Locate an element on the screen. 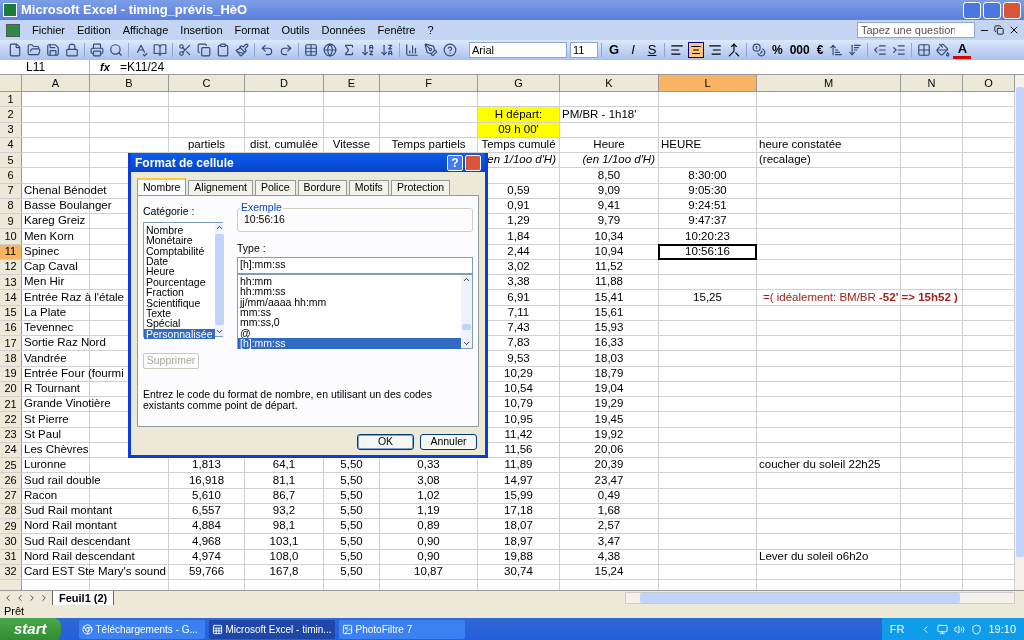  menu-item: Edition is located at coordinates (94, 30).